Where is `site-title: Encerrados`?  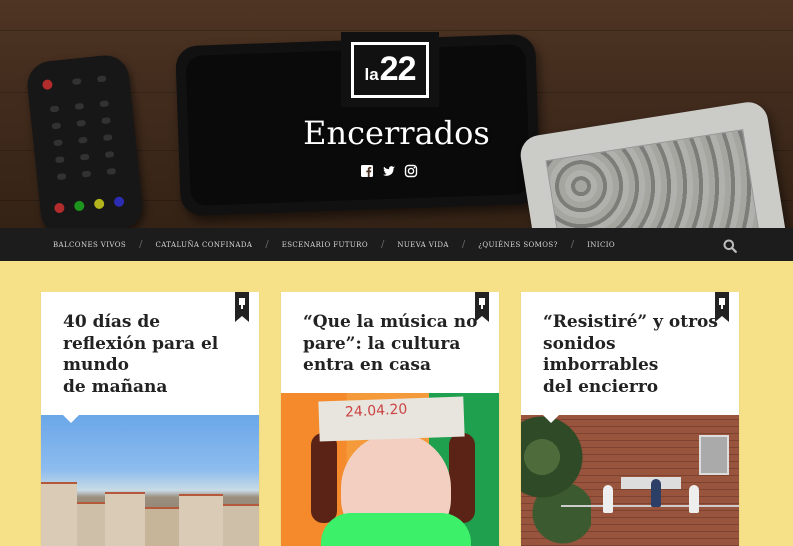
site-title: Encerrados is located at coordinates (396, 133).